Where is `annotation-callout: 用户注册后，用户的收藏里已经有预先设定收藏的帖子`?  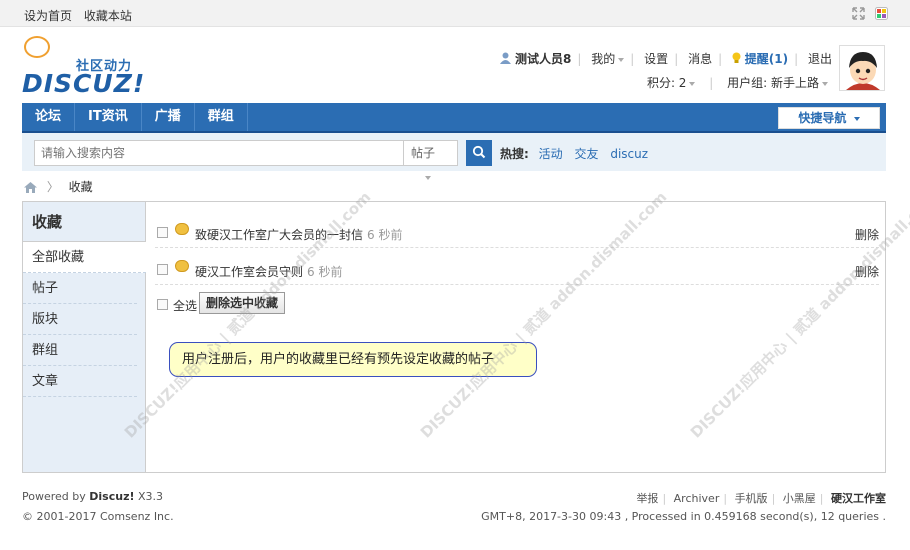 annotation-callout: 用户注册后，用户的收藏里已经有预先设定收藏的帖子 is located at coordinates (353, 359).